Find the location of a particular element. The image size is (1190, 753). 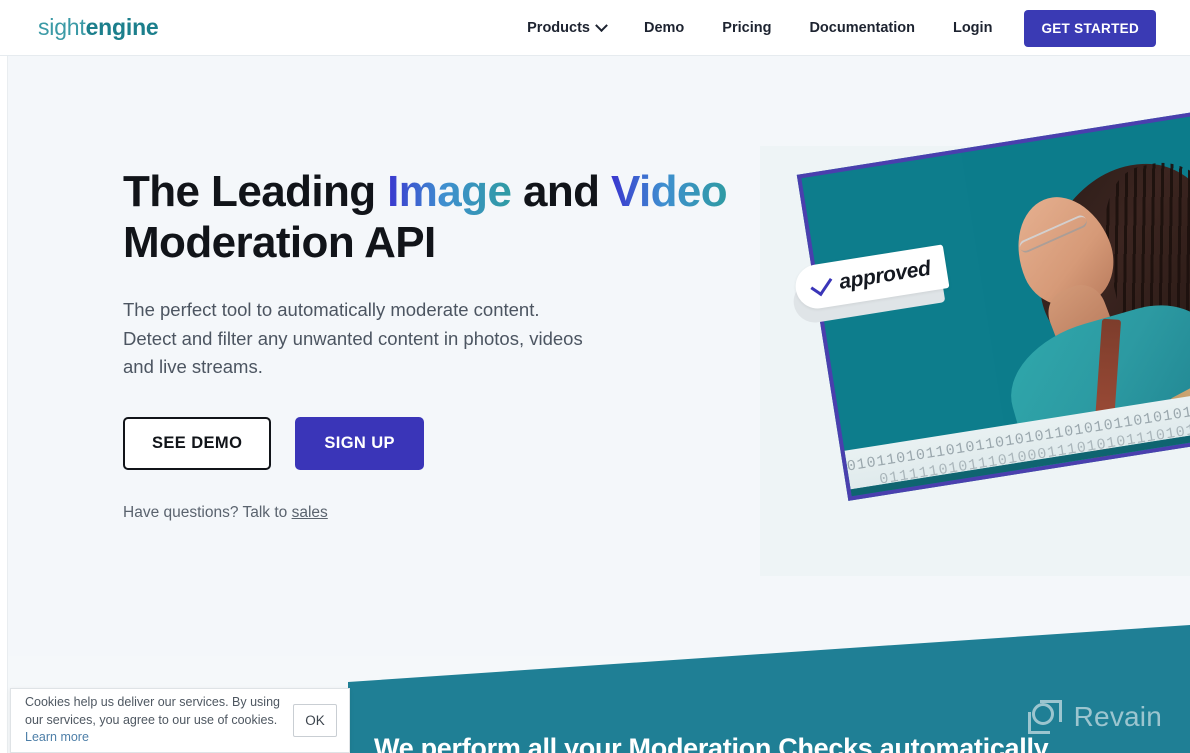

headline-part-1: The Leading is located at coordinates (255, 191).